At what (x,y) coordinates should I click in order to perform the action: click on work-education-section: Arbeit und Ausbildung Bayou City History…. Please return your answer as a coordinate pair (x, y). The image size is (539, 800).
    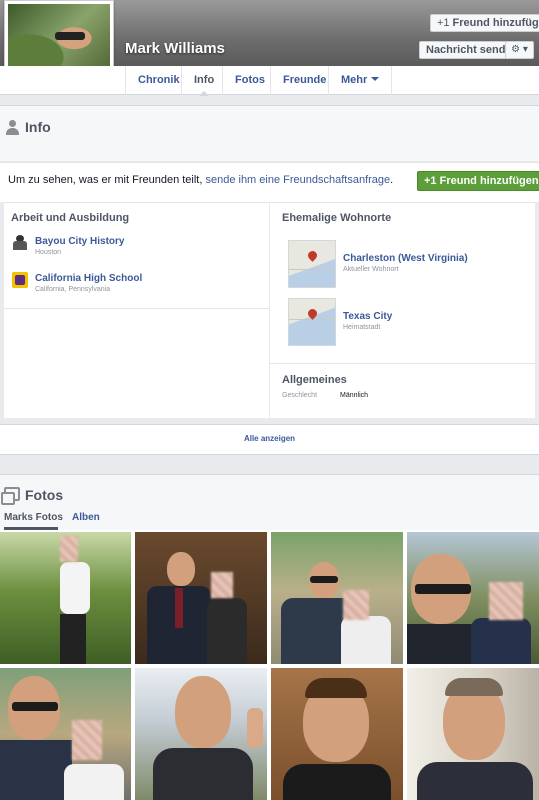
    Looking at the image, I should click on (136, 255).